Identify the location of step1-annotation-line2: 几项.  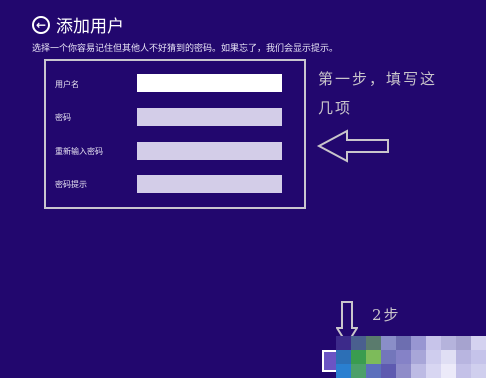
(335, 108).